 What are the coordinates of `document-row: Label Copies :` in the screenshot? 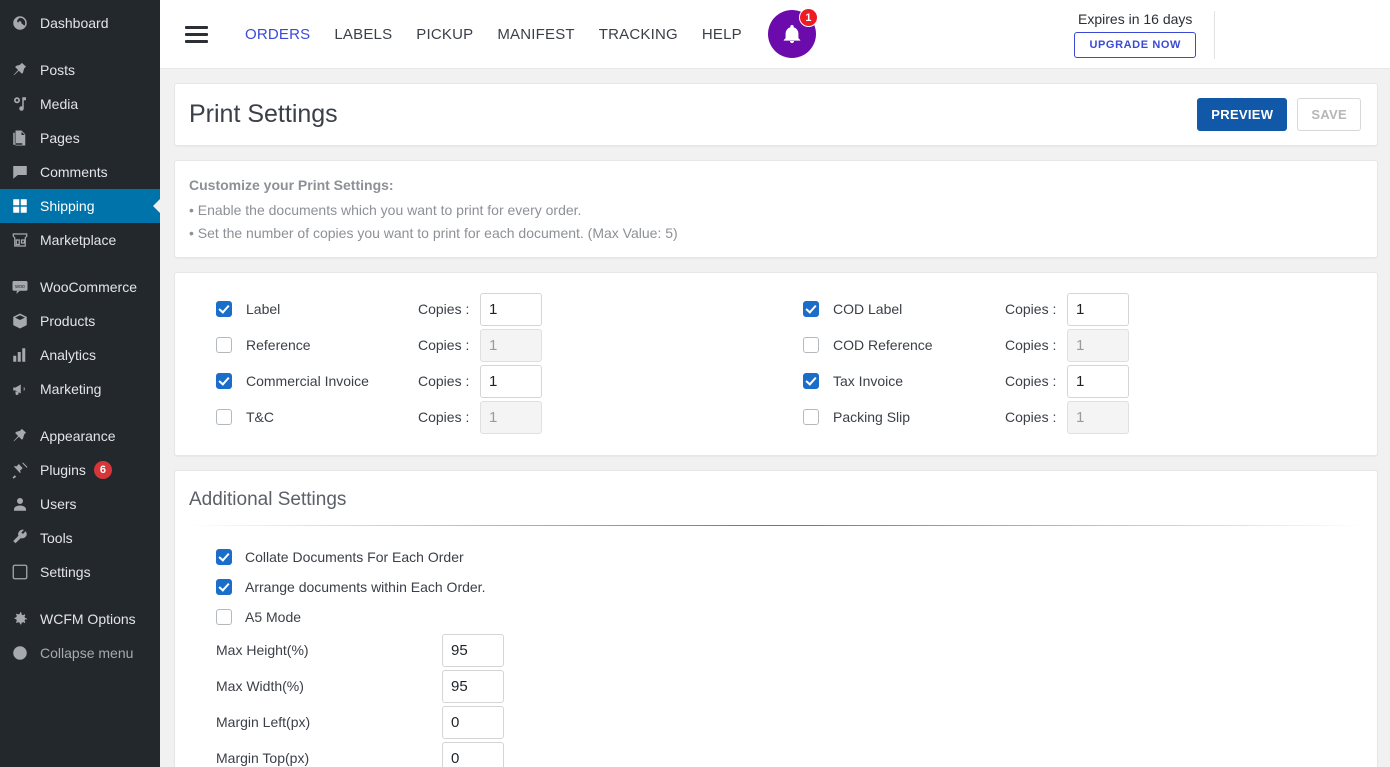 It's located at (482, 309).